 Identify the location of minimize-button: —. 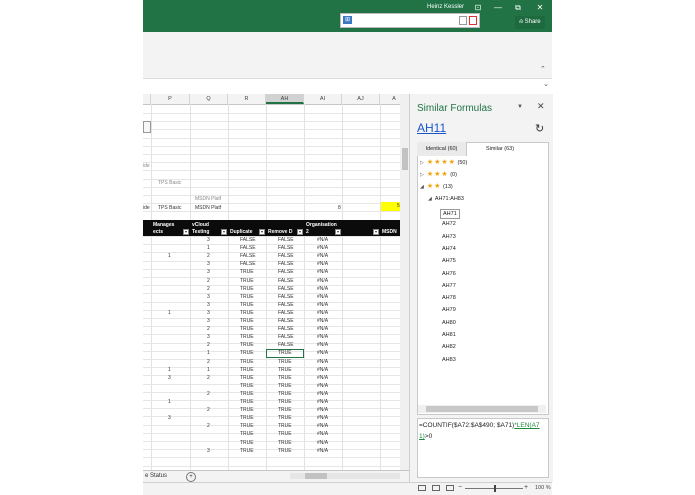
(498, 7).